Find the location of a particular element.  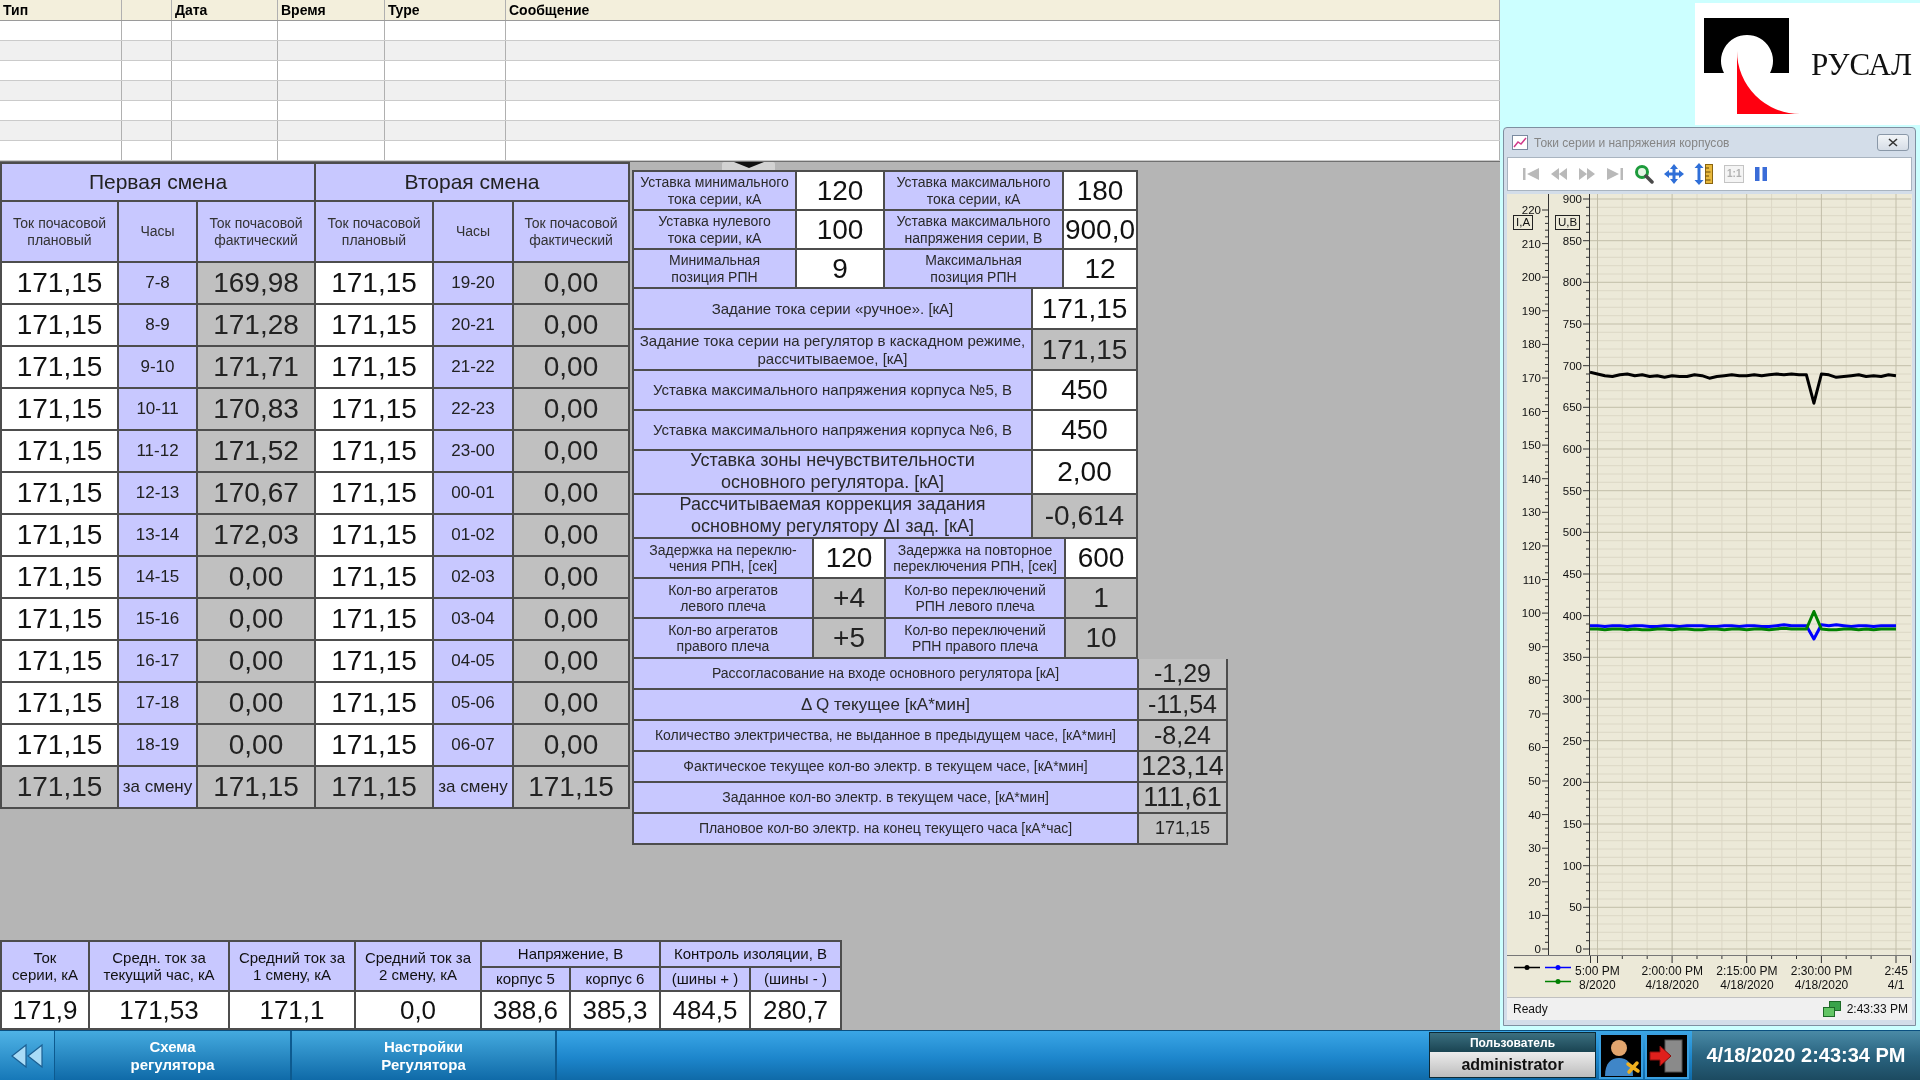

setting-label: Заданное кол-во электр. в текущем часе, [кА*мин] is located at coordinates (885, 797).